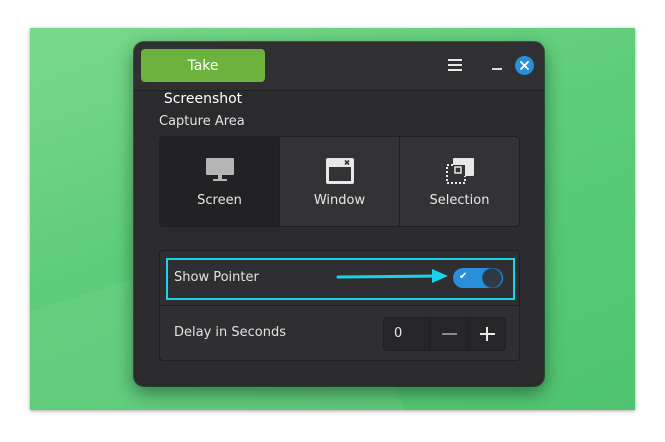 Image resolution: width=665 pixels, height=442 pixels. I want to click on selection-icon, so click(460, 173).